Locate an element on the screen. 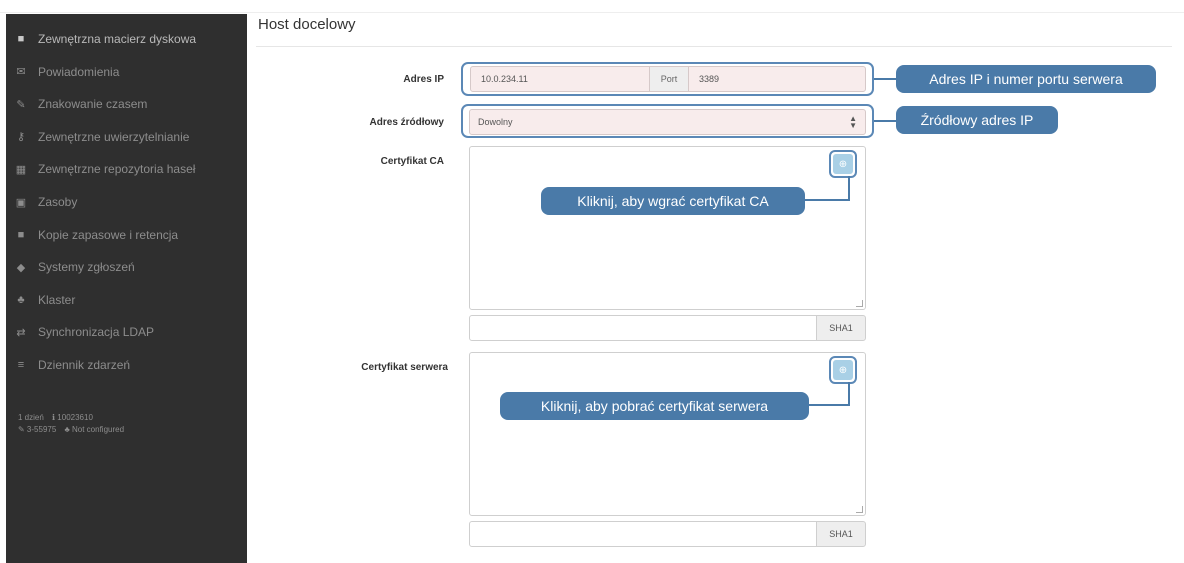  pencil-icon: ✎ is located at coordinates (21, 104).